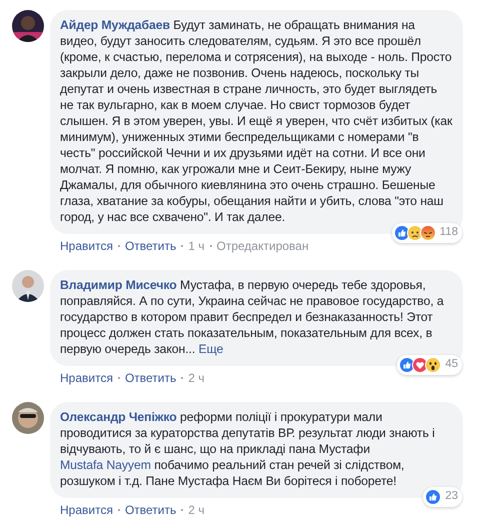  I want to click on reaction-count: 118, so click(449, 232).